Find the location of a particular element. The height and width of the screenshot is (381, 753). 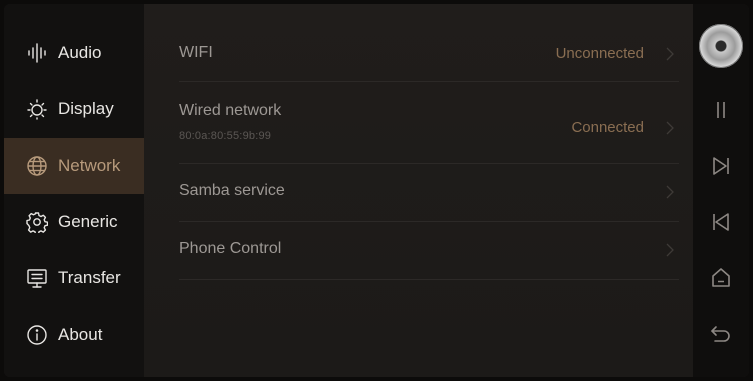

back-button is located at coordinates (721, 334).